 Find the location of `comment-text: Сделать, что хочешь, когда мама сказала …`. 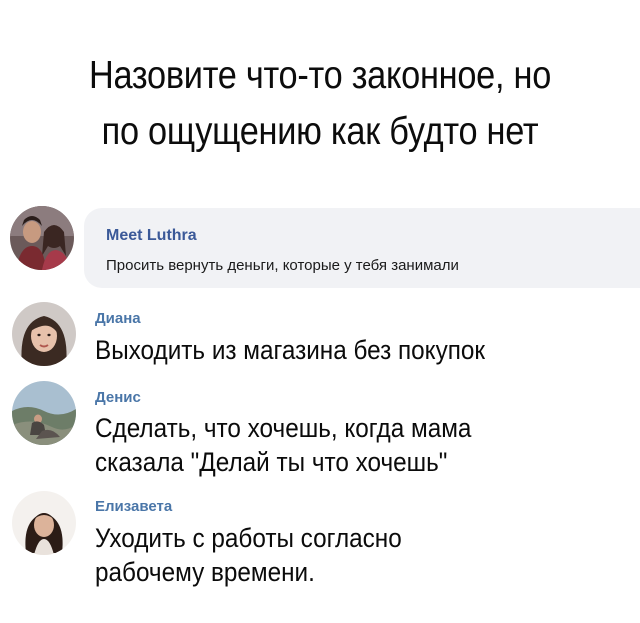

comment-text: Сделать, что хочешь, когда мама сказала … is located at coordinates (283, 445).